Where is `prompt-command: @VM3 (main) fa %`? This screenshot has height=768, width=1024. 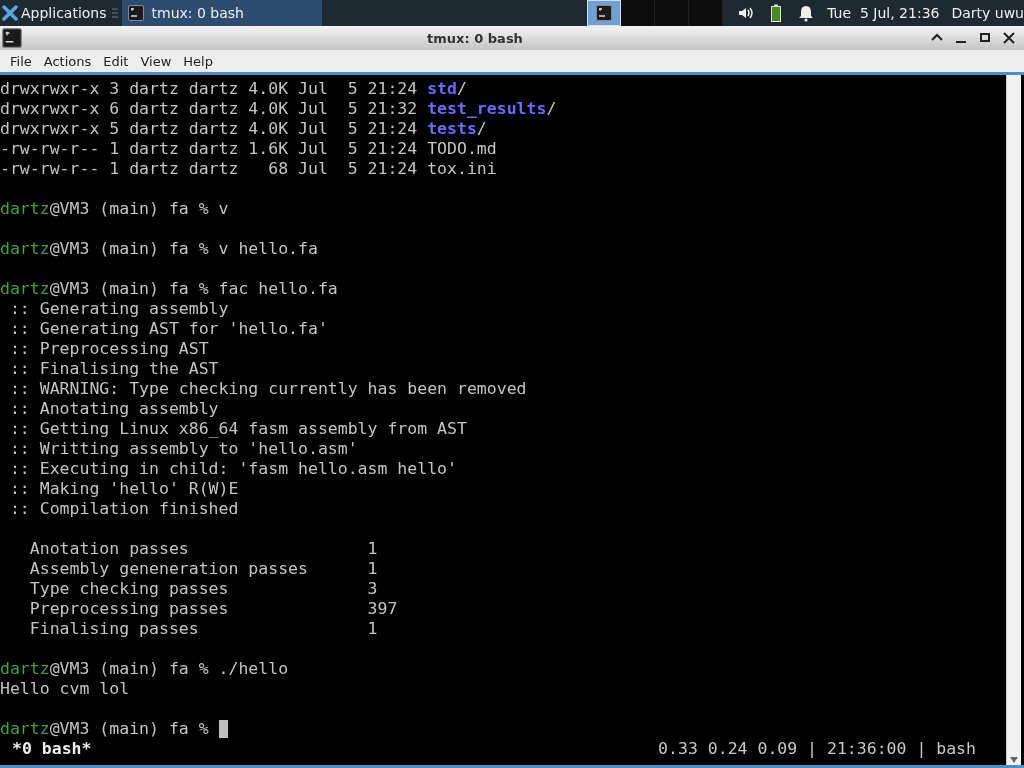 prompt-command: @VM3 (main) fa % is located at coordinates (129, 729).